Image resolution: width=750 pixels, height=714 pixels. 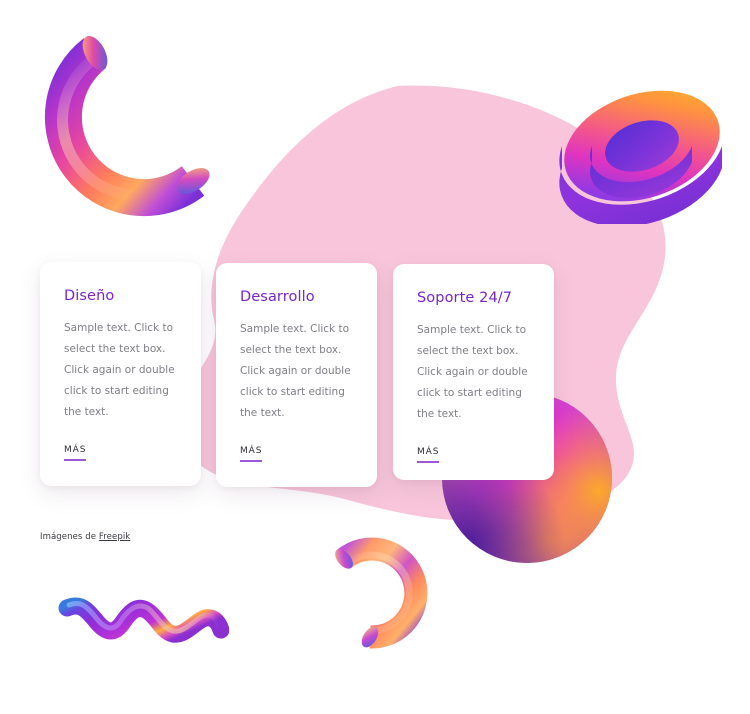 I want to click on image-credit: Imágenes de Freepik, so click(x=85, y=537).